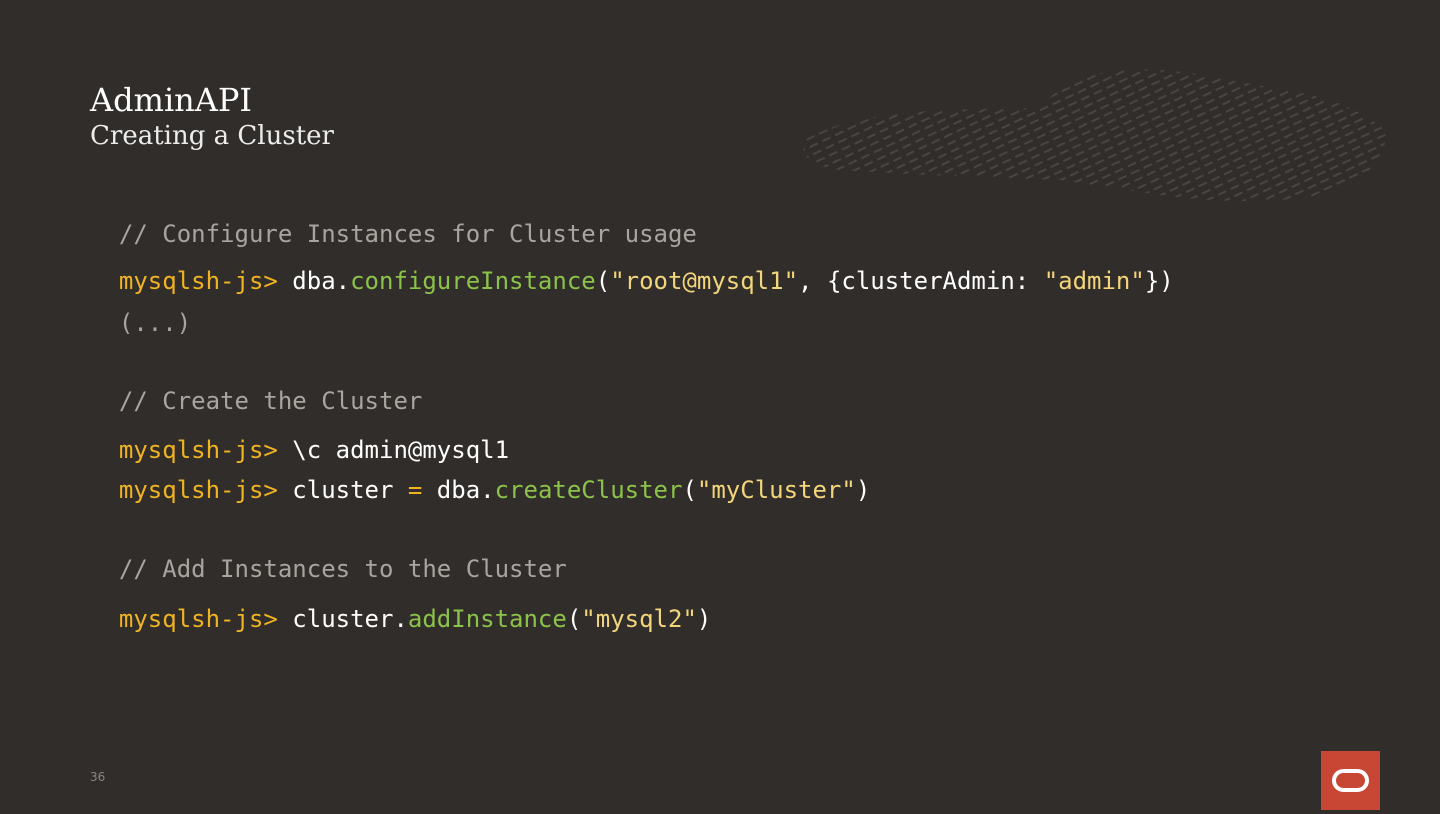  Describe the element at coordinates (212, 136) in the screenshot. I see `slide-subtitle: Creating a Cluster` at that location.